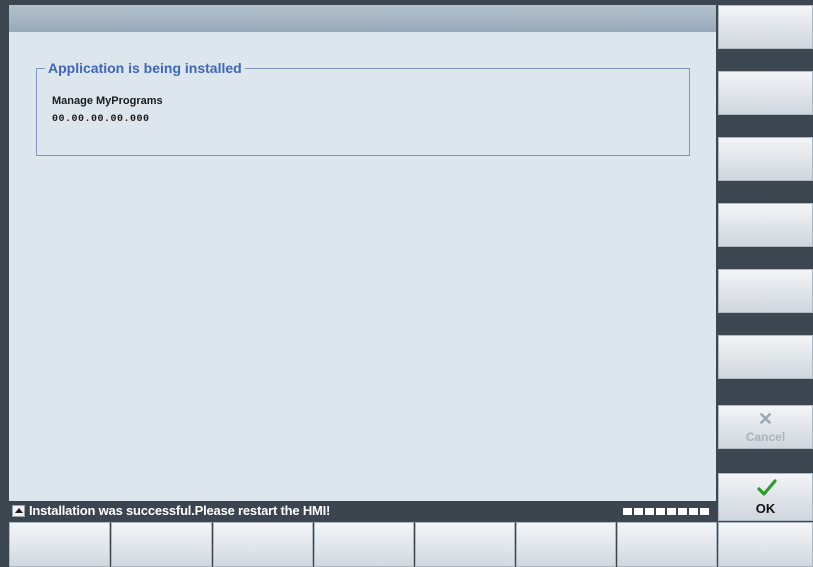  What do you see at coordinates (101, 119) in the screenshot?
I see `application-version: 00.00.00.00.000` at bounding box center [101, 119].